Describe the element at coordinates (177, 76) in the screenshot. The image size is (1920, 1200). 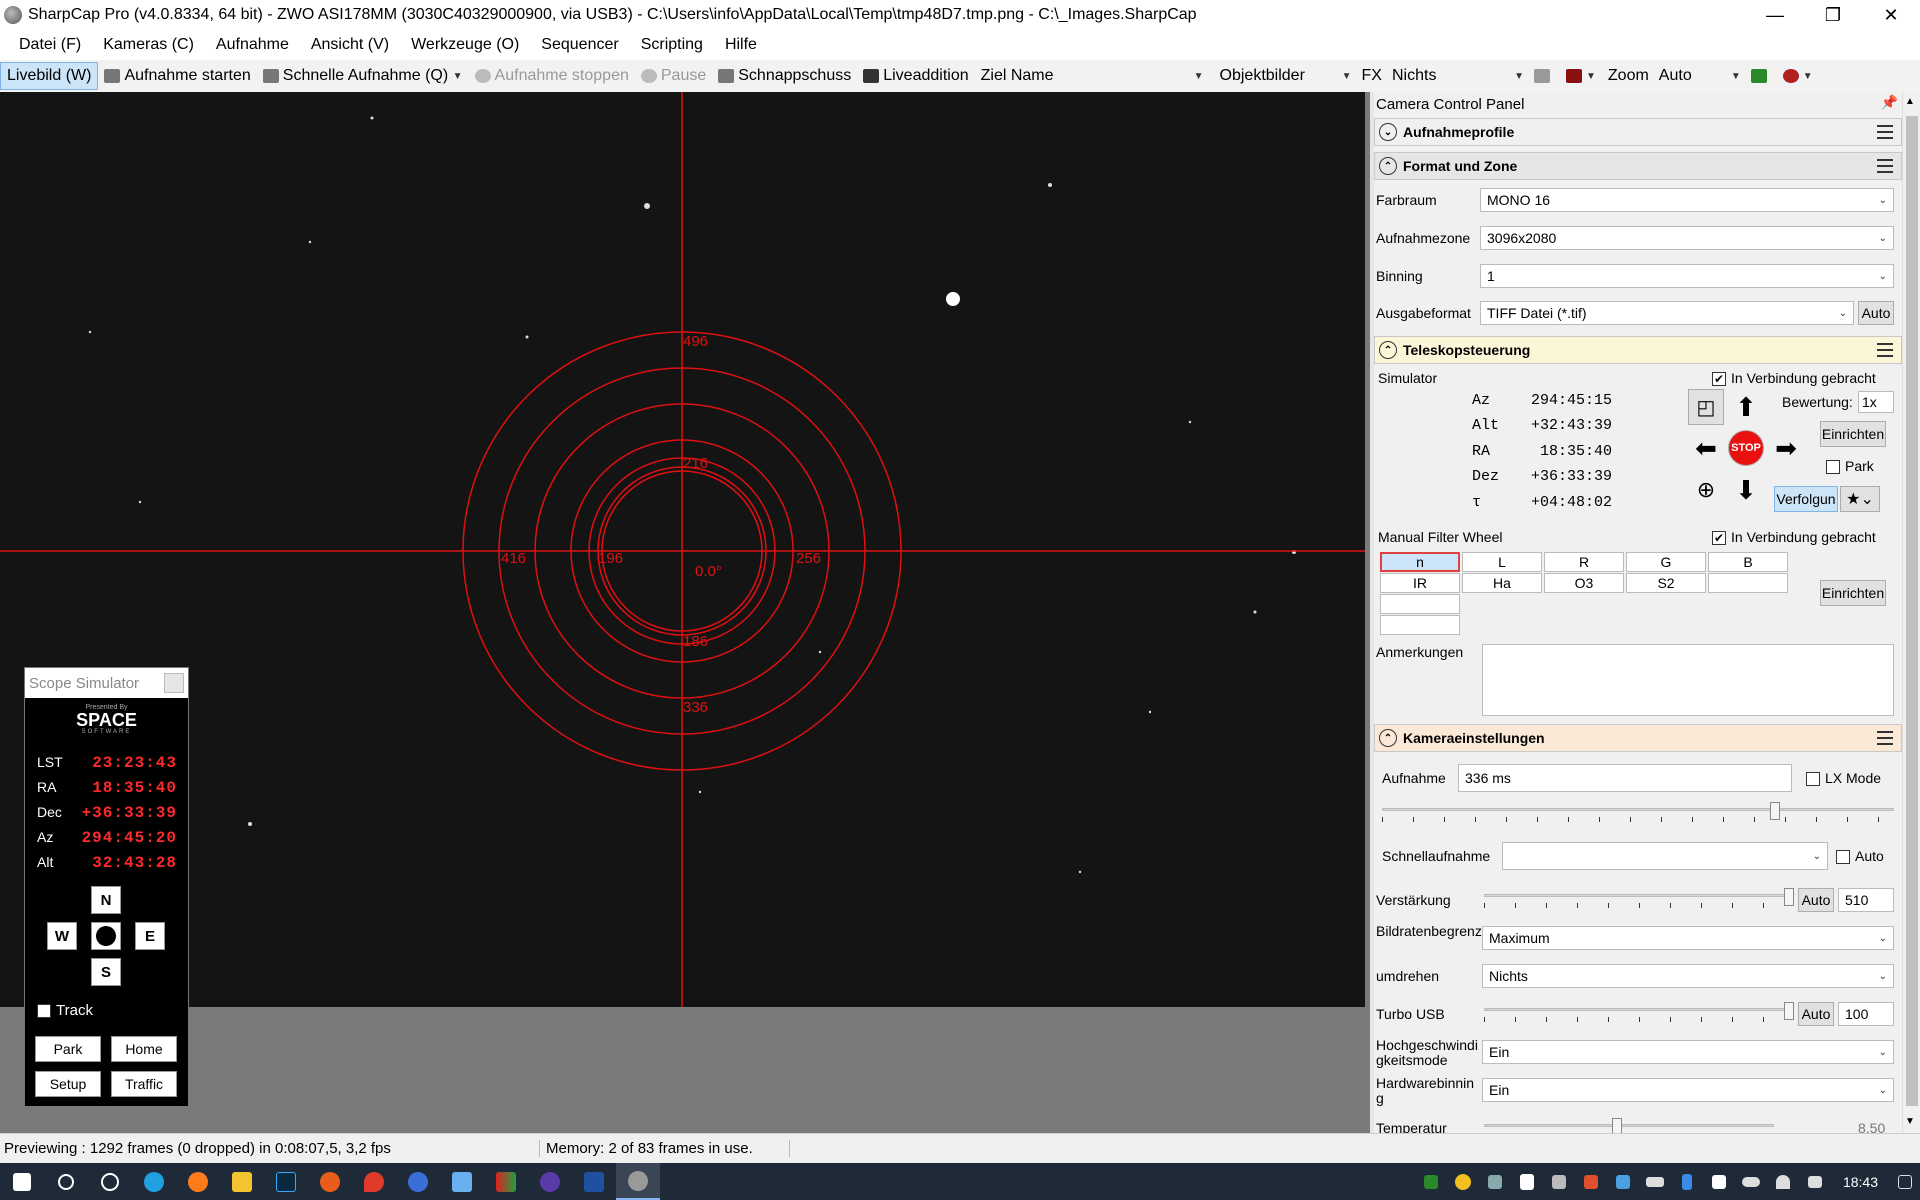
I see `aufnahme-starten-button: Aufnahme starten` at that location.